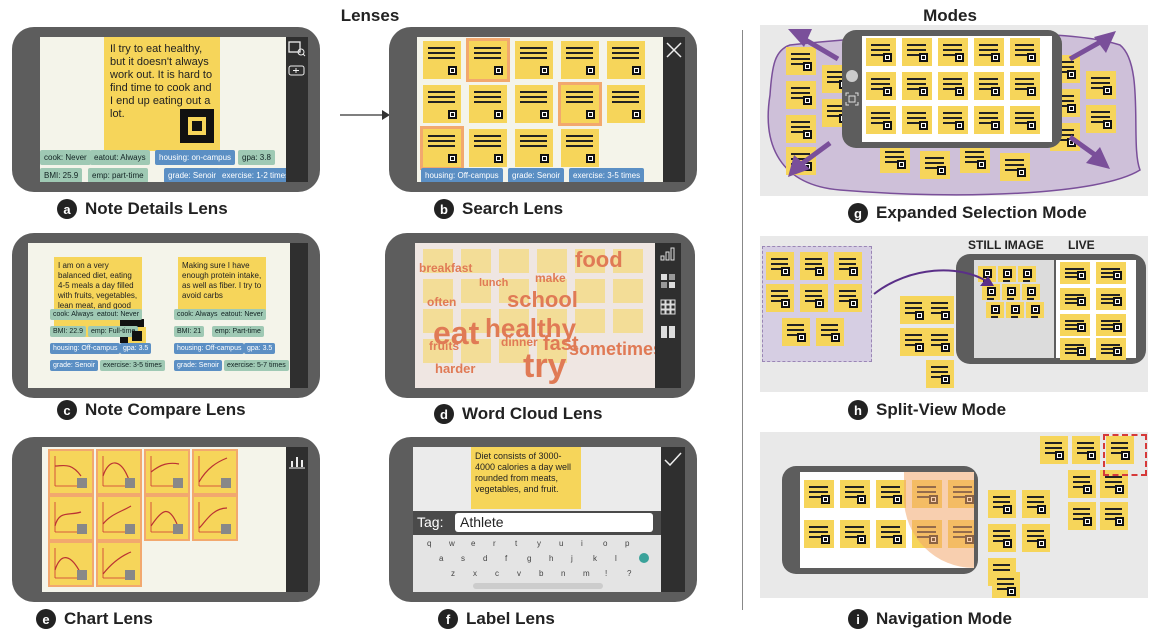 The height and width of the screenshot is (631, 1155). Describe the element at coordinates (607, 175) in the screenshot. I see `tag: exercise: 3-5 times` at that location.